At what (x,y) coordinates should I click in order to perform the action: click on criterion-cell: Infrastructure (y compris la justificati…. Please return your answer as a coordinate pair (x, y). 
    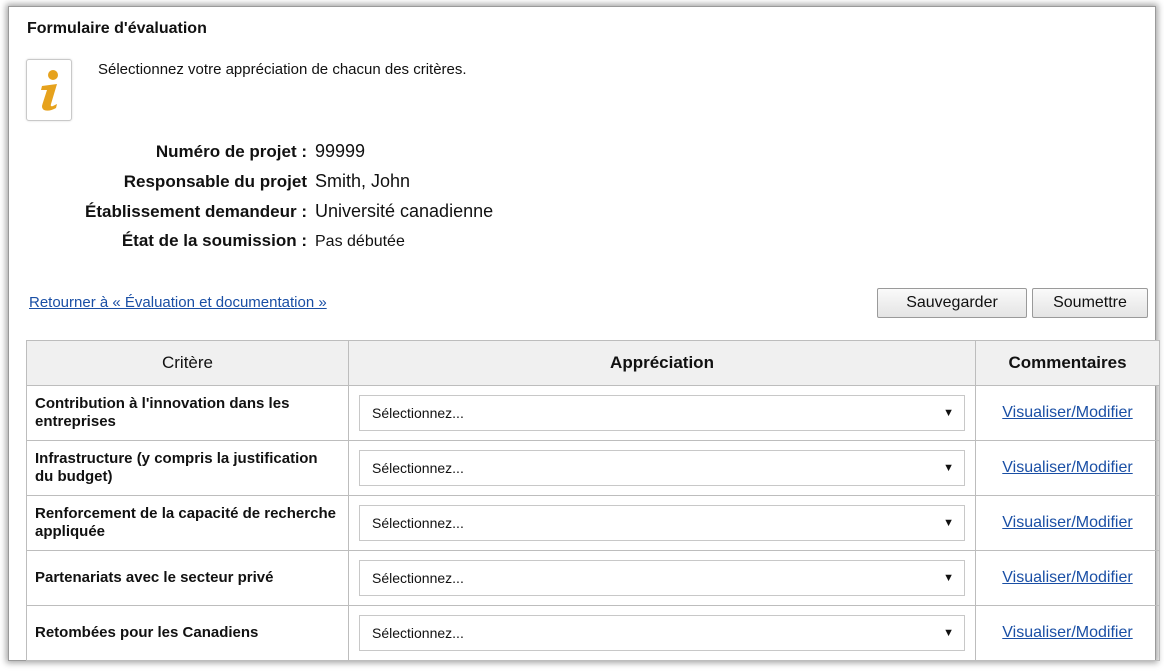
    Looking at the image, I should click on (187, 468).